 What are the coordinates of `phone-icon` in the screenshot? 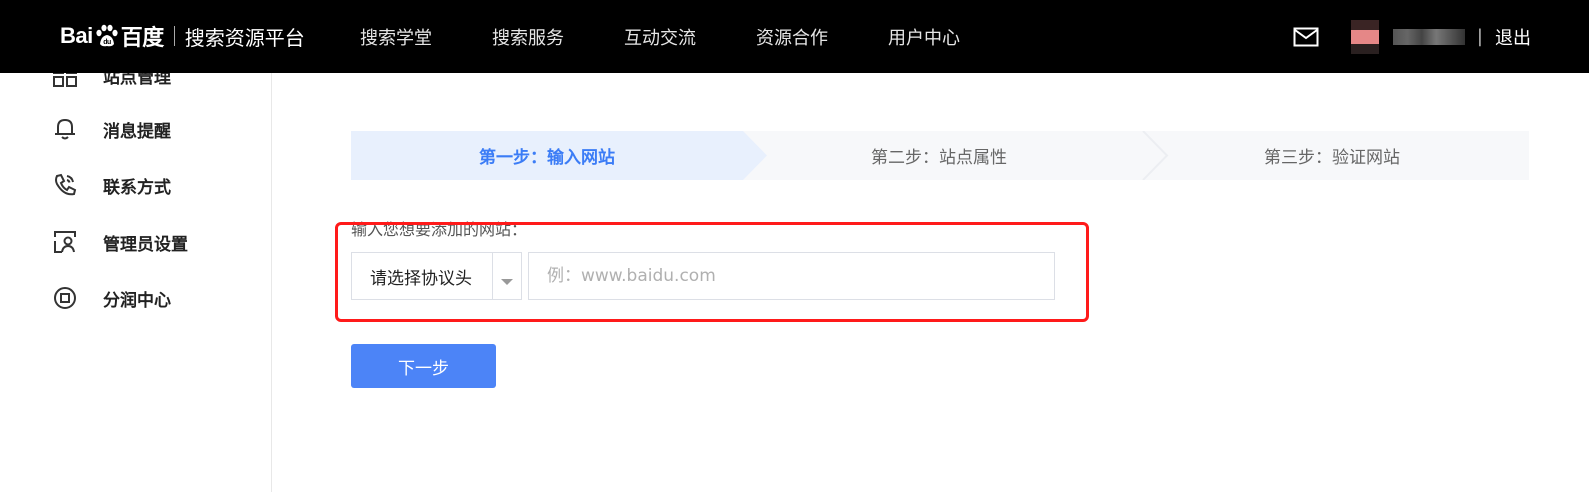 It's located at (65, 185).